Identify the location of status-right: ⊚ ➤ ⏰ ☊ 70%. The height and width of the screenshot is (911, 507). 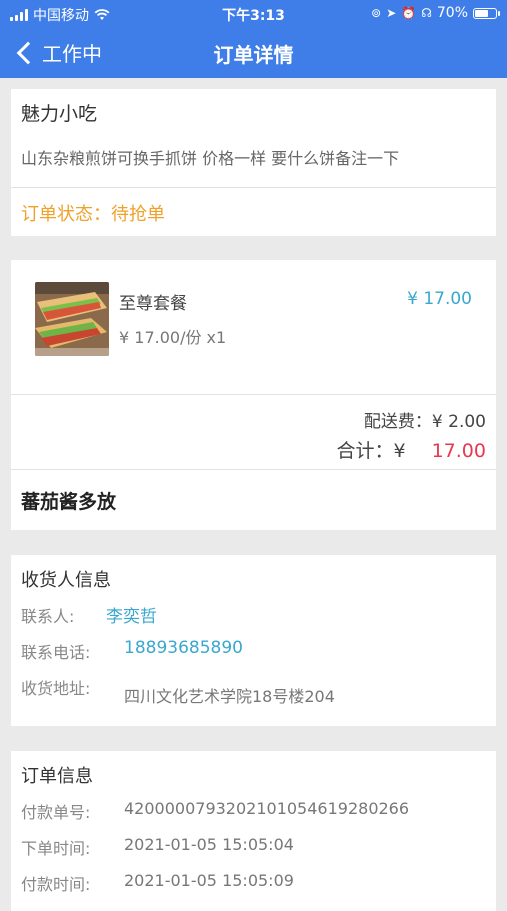
(435, 13).